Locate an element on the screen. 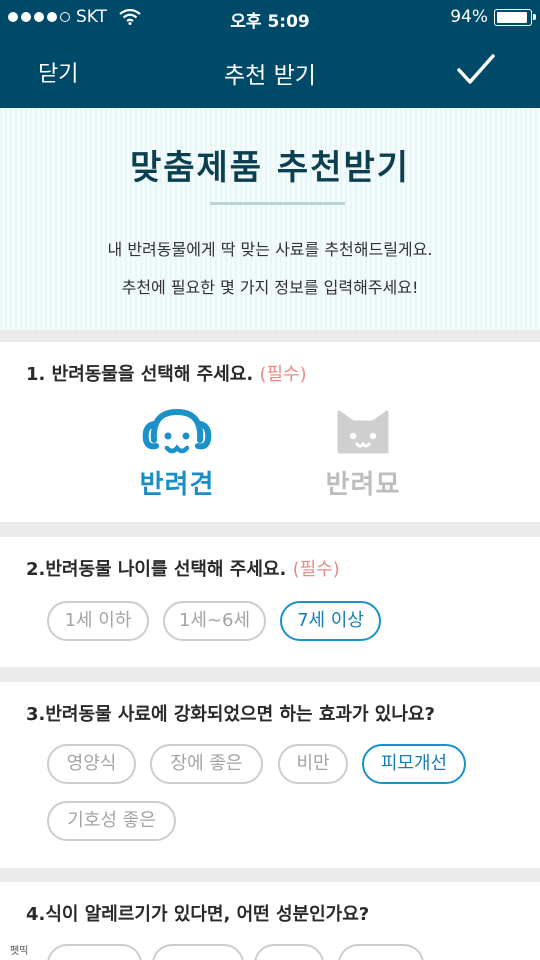 This screenshot has height=960, width=540. question-card-allergy: 4.식이 알레르기가 있다면, 어떤 성분인가요? is located at coordinates (270, 921).